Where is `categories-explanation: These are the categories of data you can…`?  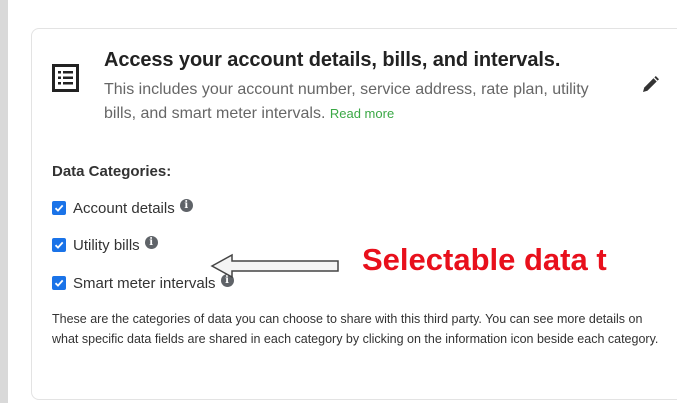 categories-explanation: These are the categories of data you can… is located at coordinates (355, 329).